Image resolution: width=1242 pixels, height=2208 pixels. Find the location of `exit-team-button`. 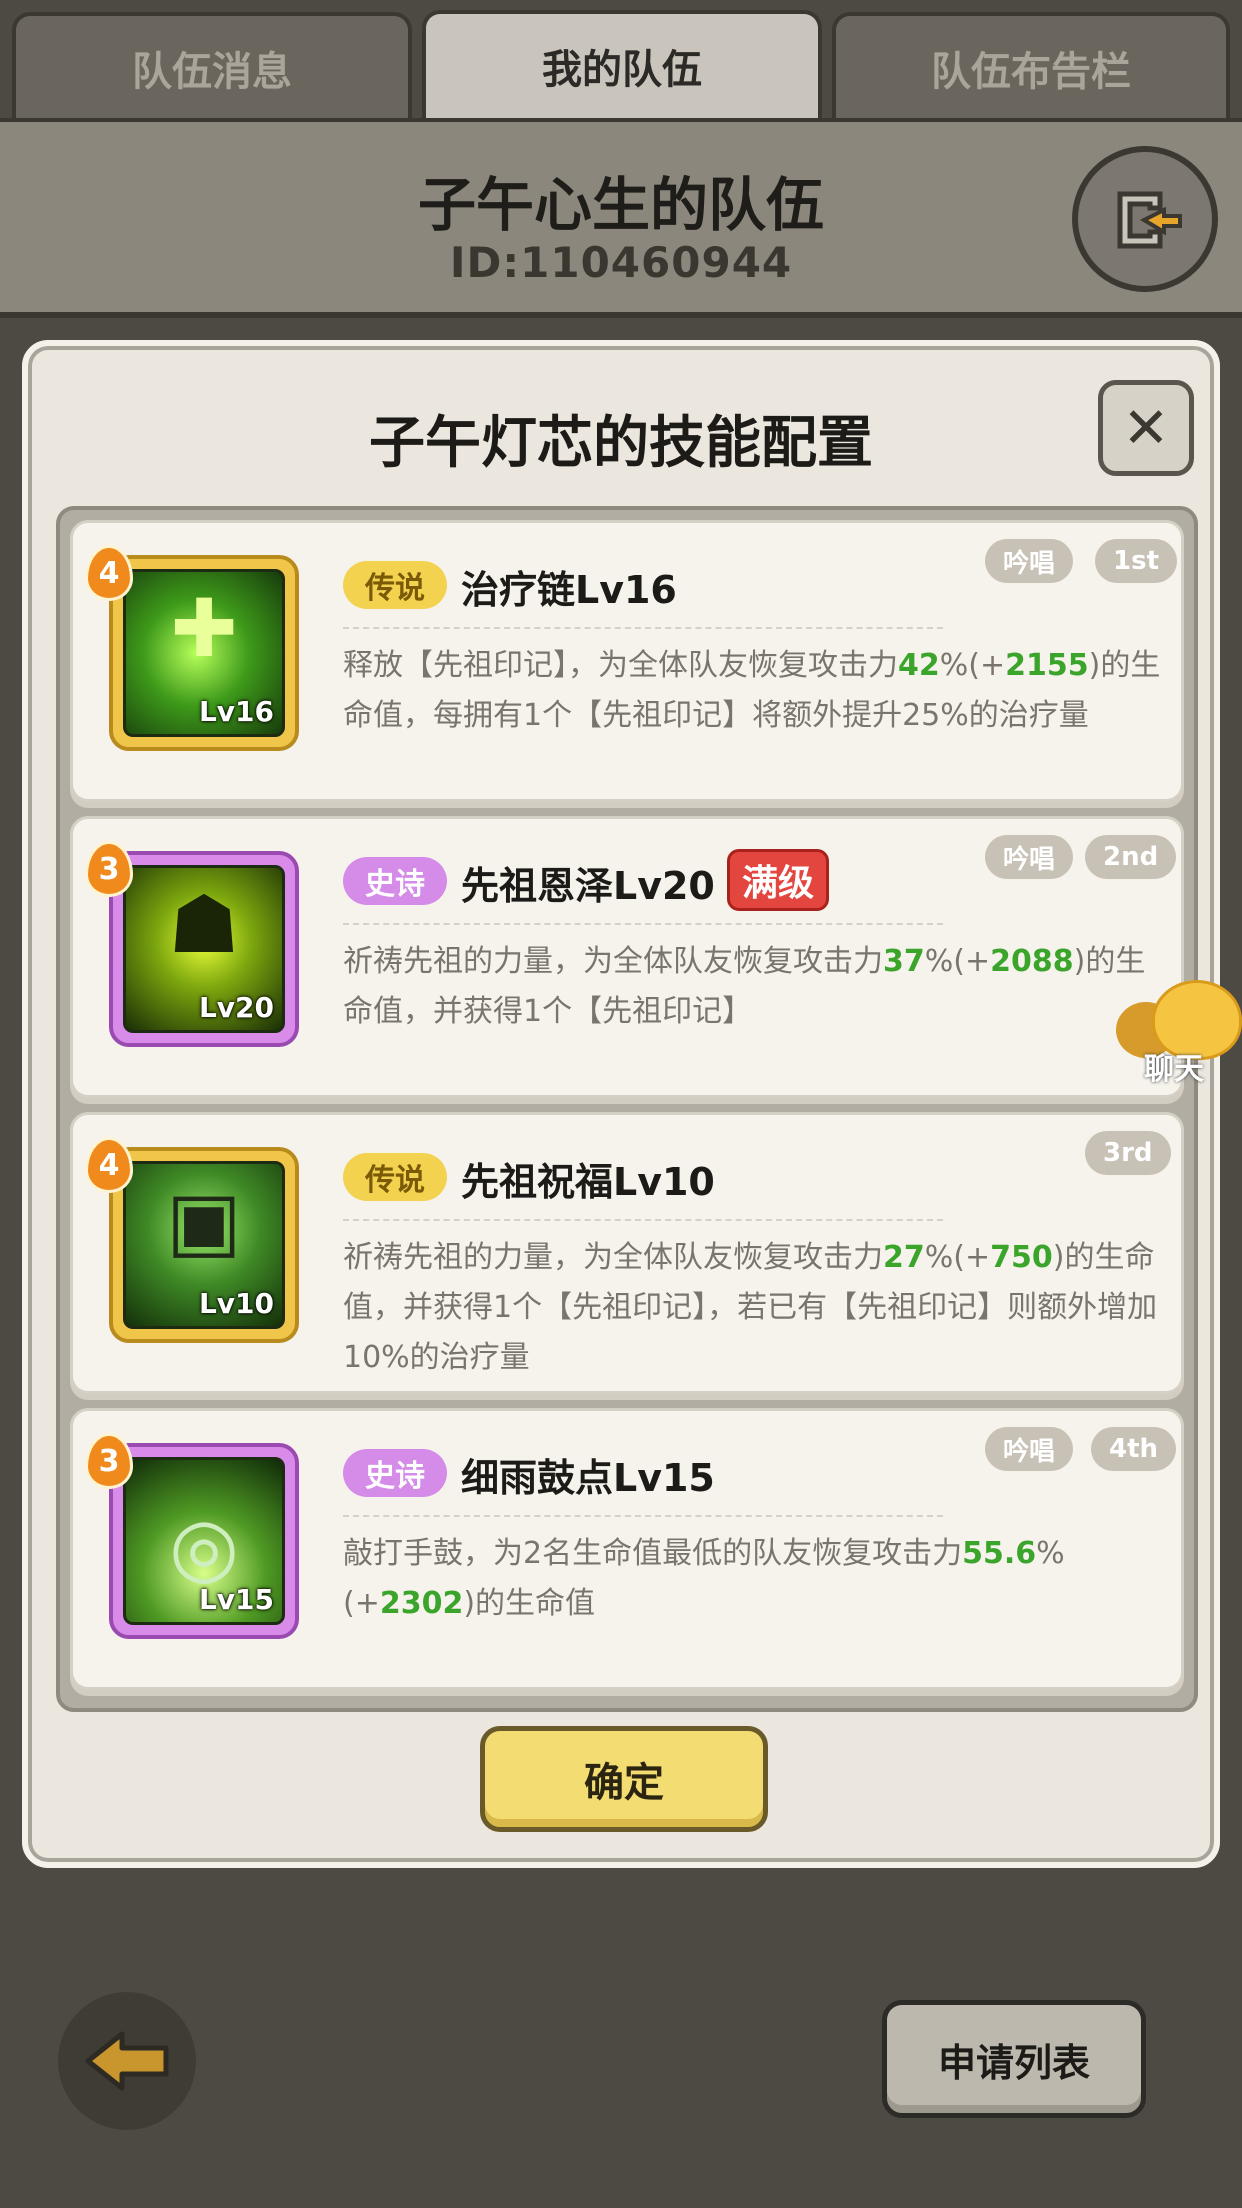

exit-team-button is located at coordinates (1145, 219).